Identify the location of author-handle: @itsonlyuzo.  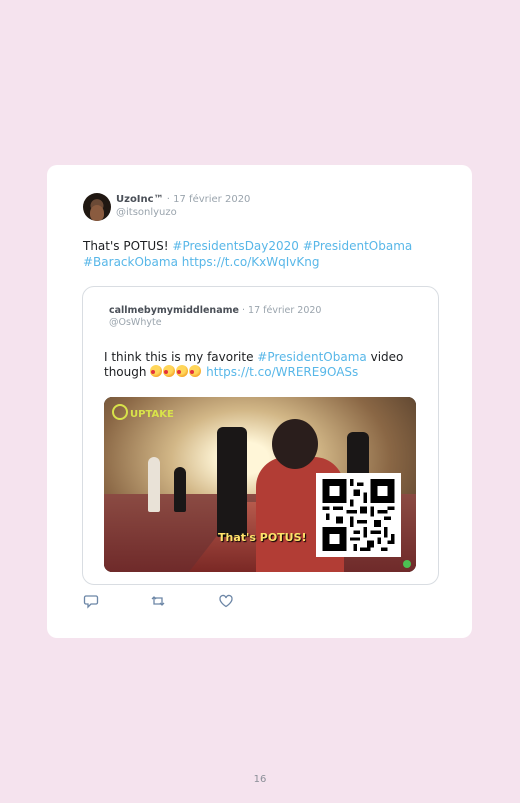
(183, 212).